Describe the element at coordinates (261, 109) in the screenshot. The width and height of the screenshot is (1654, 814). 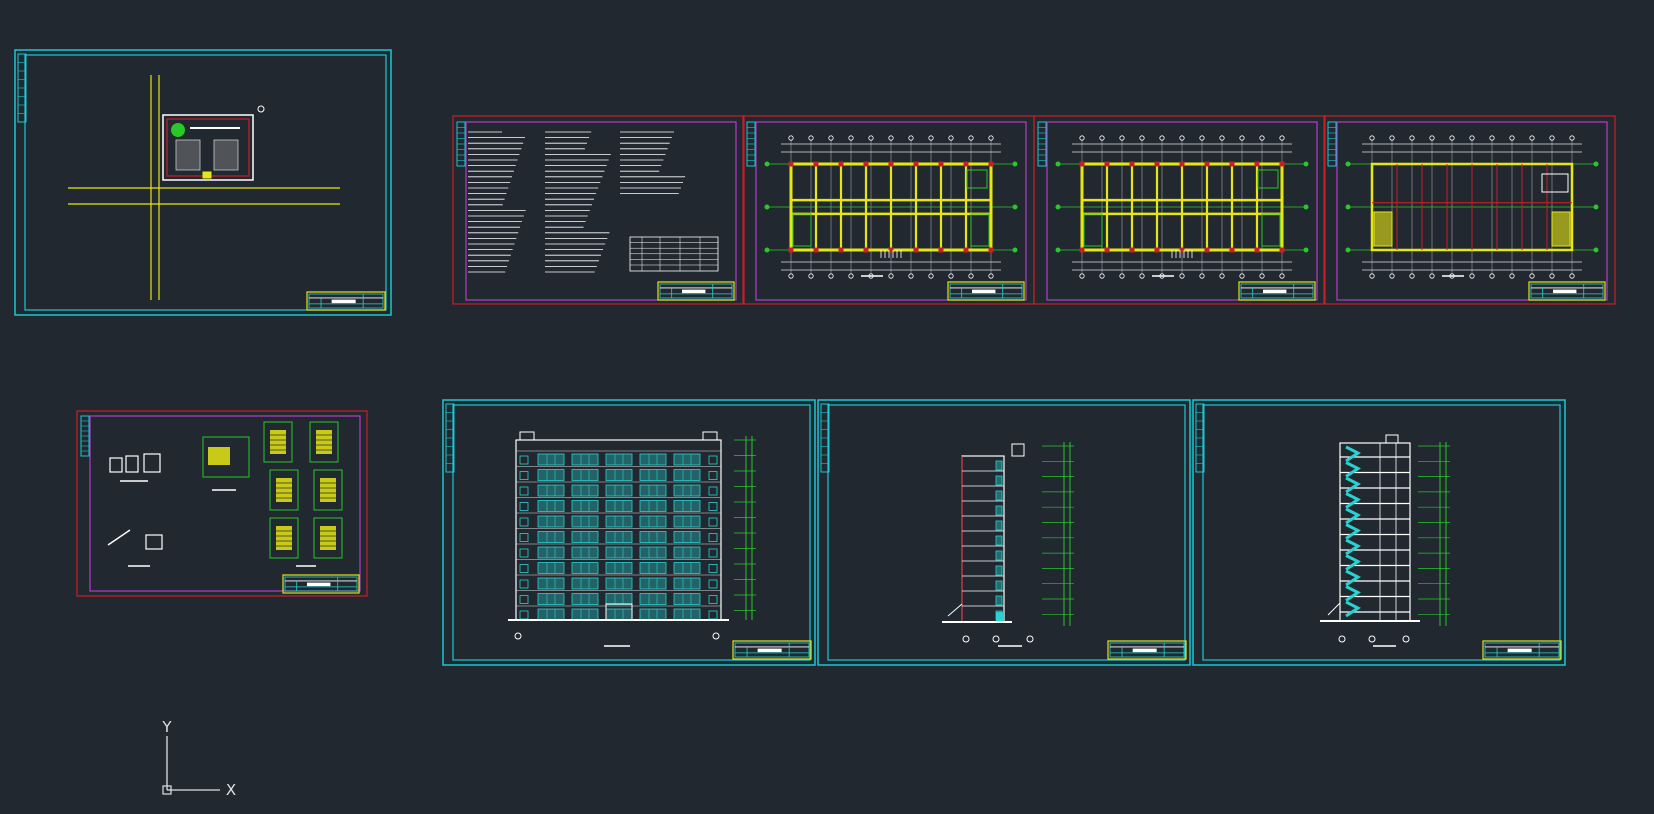
I see `north-arrow-icon` at that location.